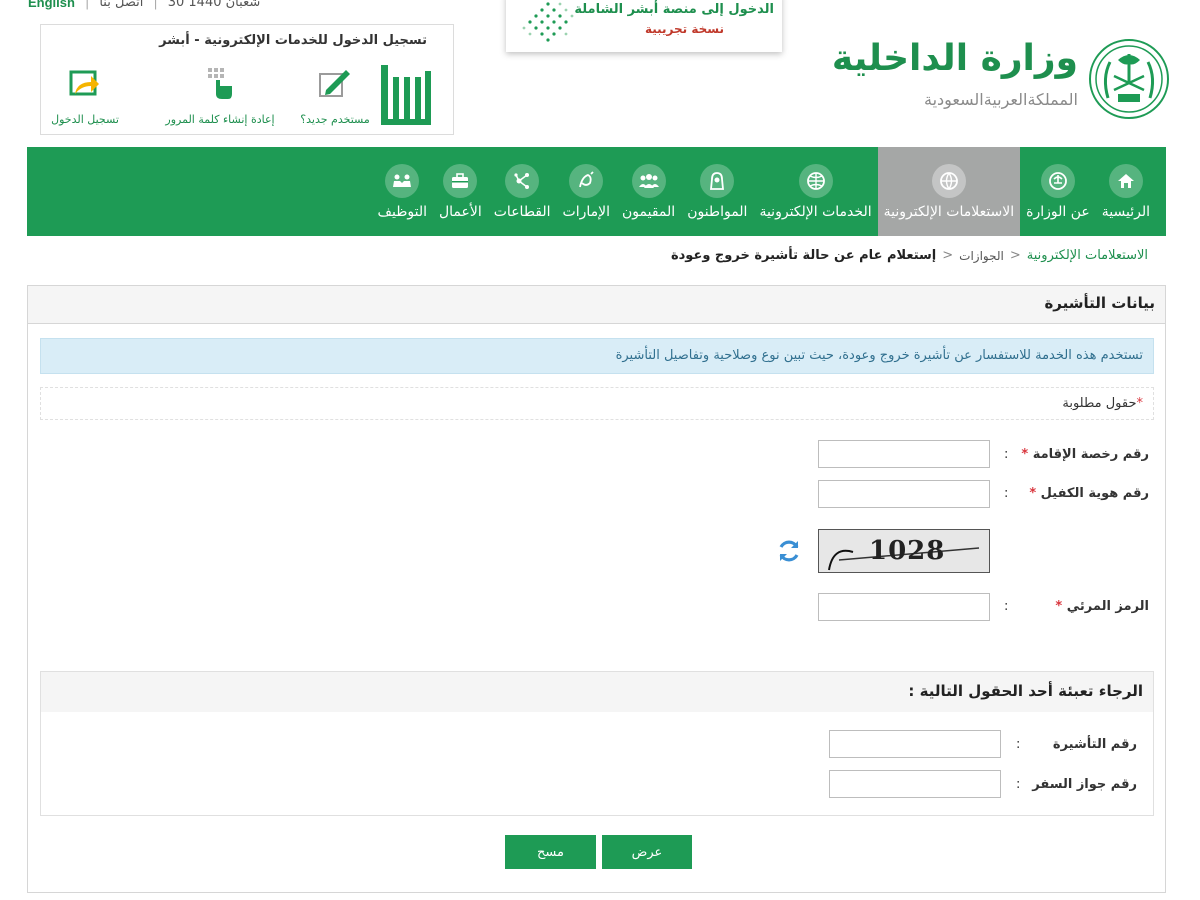  I want to click on nav-item-e-inquiries: الاستعلامات الإلكترونية, so click(949, 191).